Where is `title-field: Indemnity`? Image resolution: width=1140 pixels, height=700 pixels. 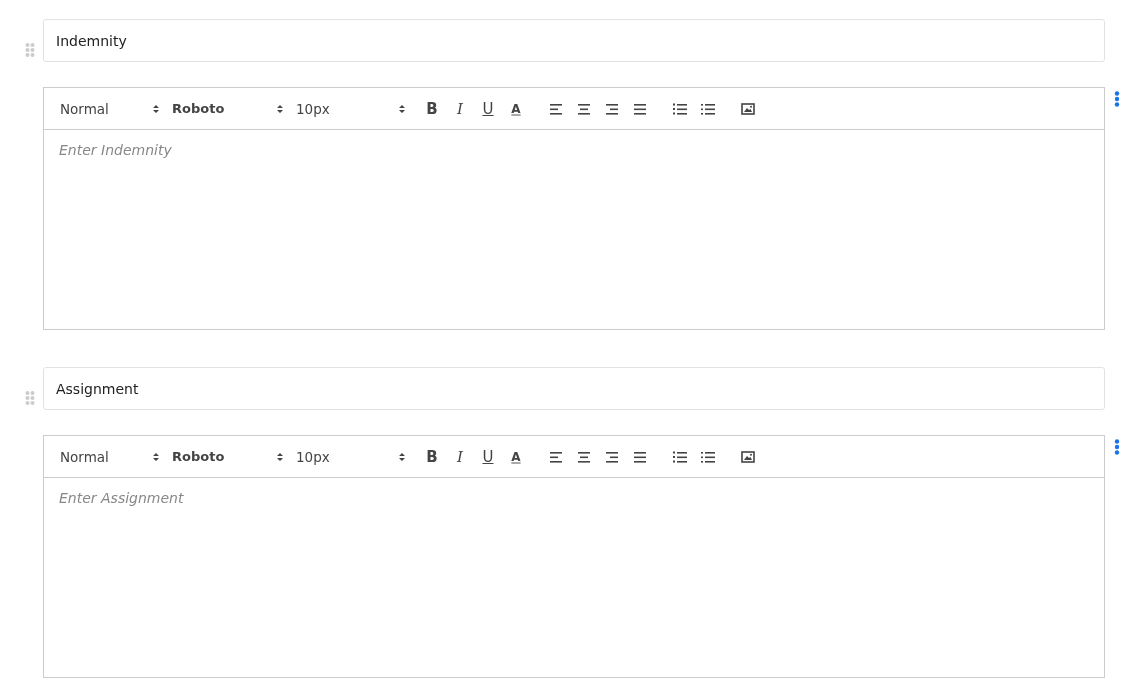
title-field: Indemnity is located at coordinates (574, 40).